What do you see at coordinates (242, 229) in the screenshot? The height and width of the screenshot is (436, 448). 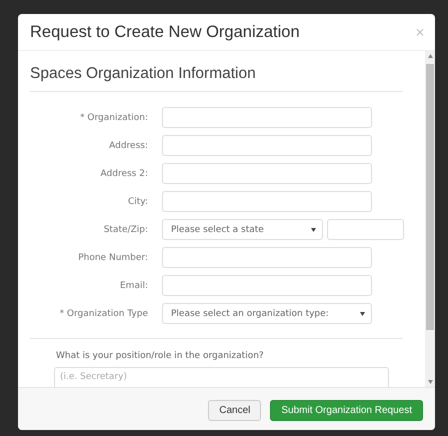 I see `select-field: Please select a state` at bounding box center [242, 229].